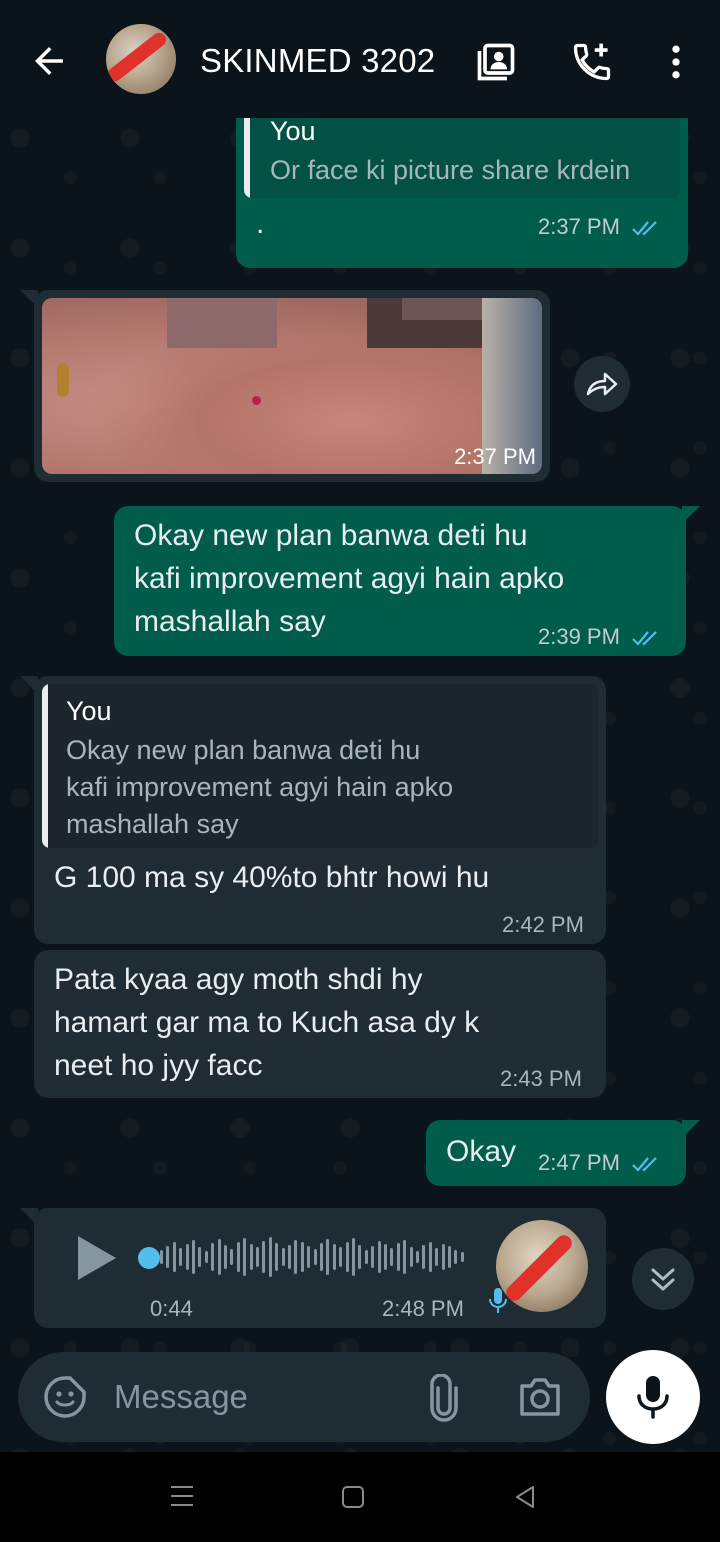 The width and height of the screenshot is (720, 1542). I want to click on message-time: 2:39 PM, so click(600, 637).